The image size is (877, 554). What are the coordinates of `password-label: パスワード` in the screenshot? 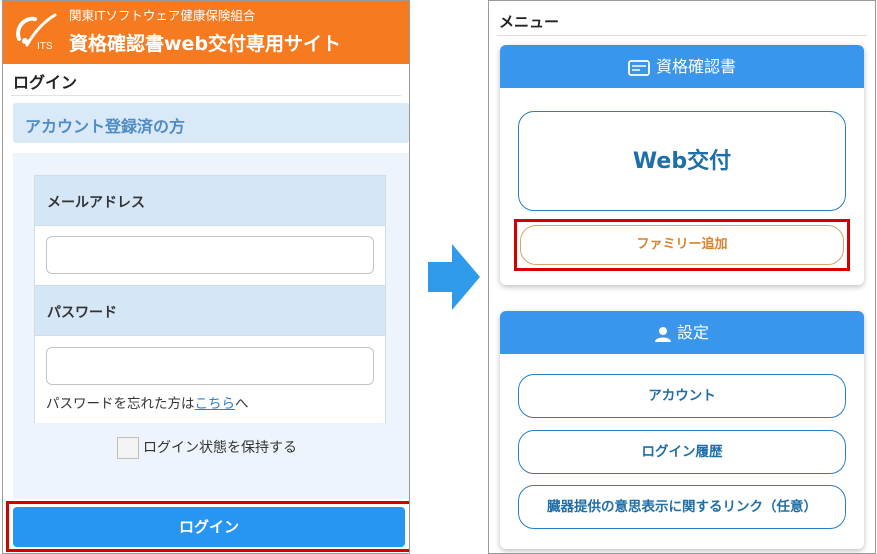 It's located at (210, 310).